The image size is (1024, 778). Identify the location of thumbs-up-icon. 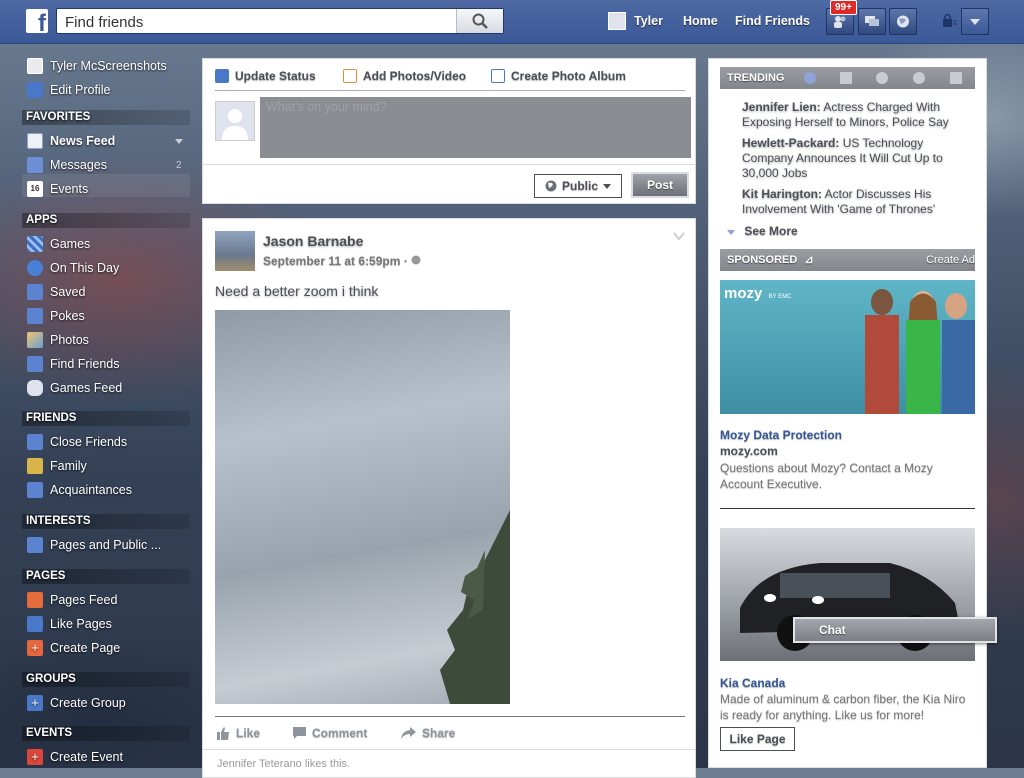
(35, 624).